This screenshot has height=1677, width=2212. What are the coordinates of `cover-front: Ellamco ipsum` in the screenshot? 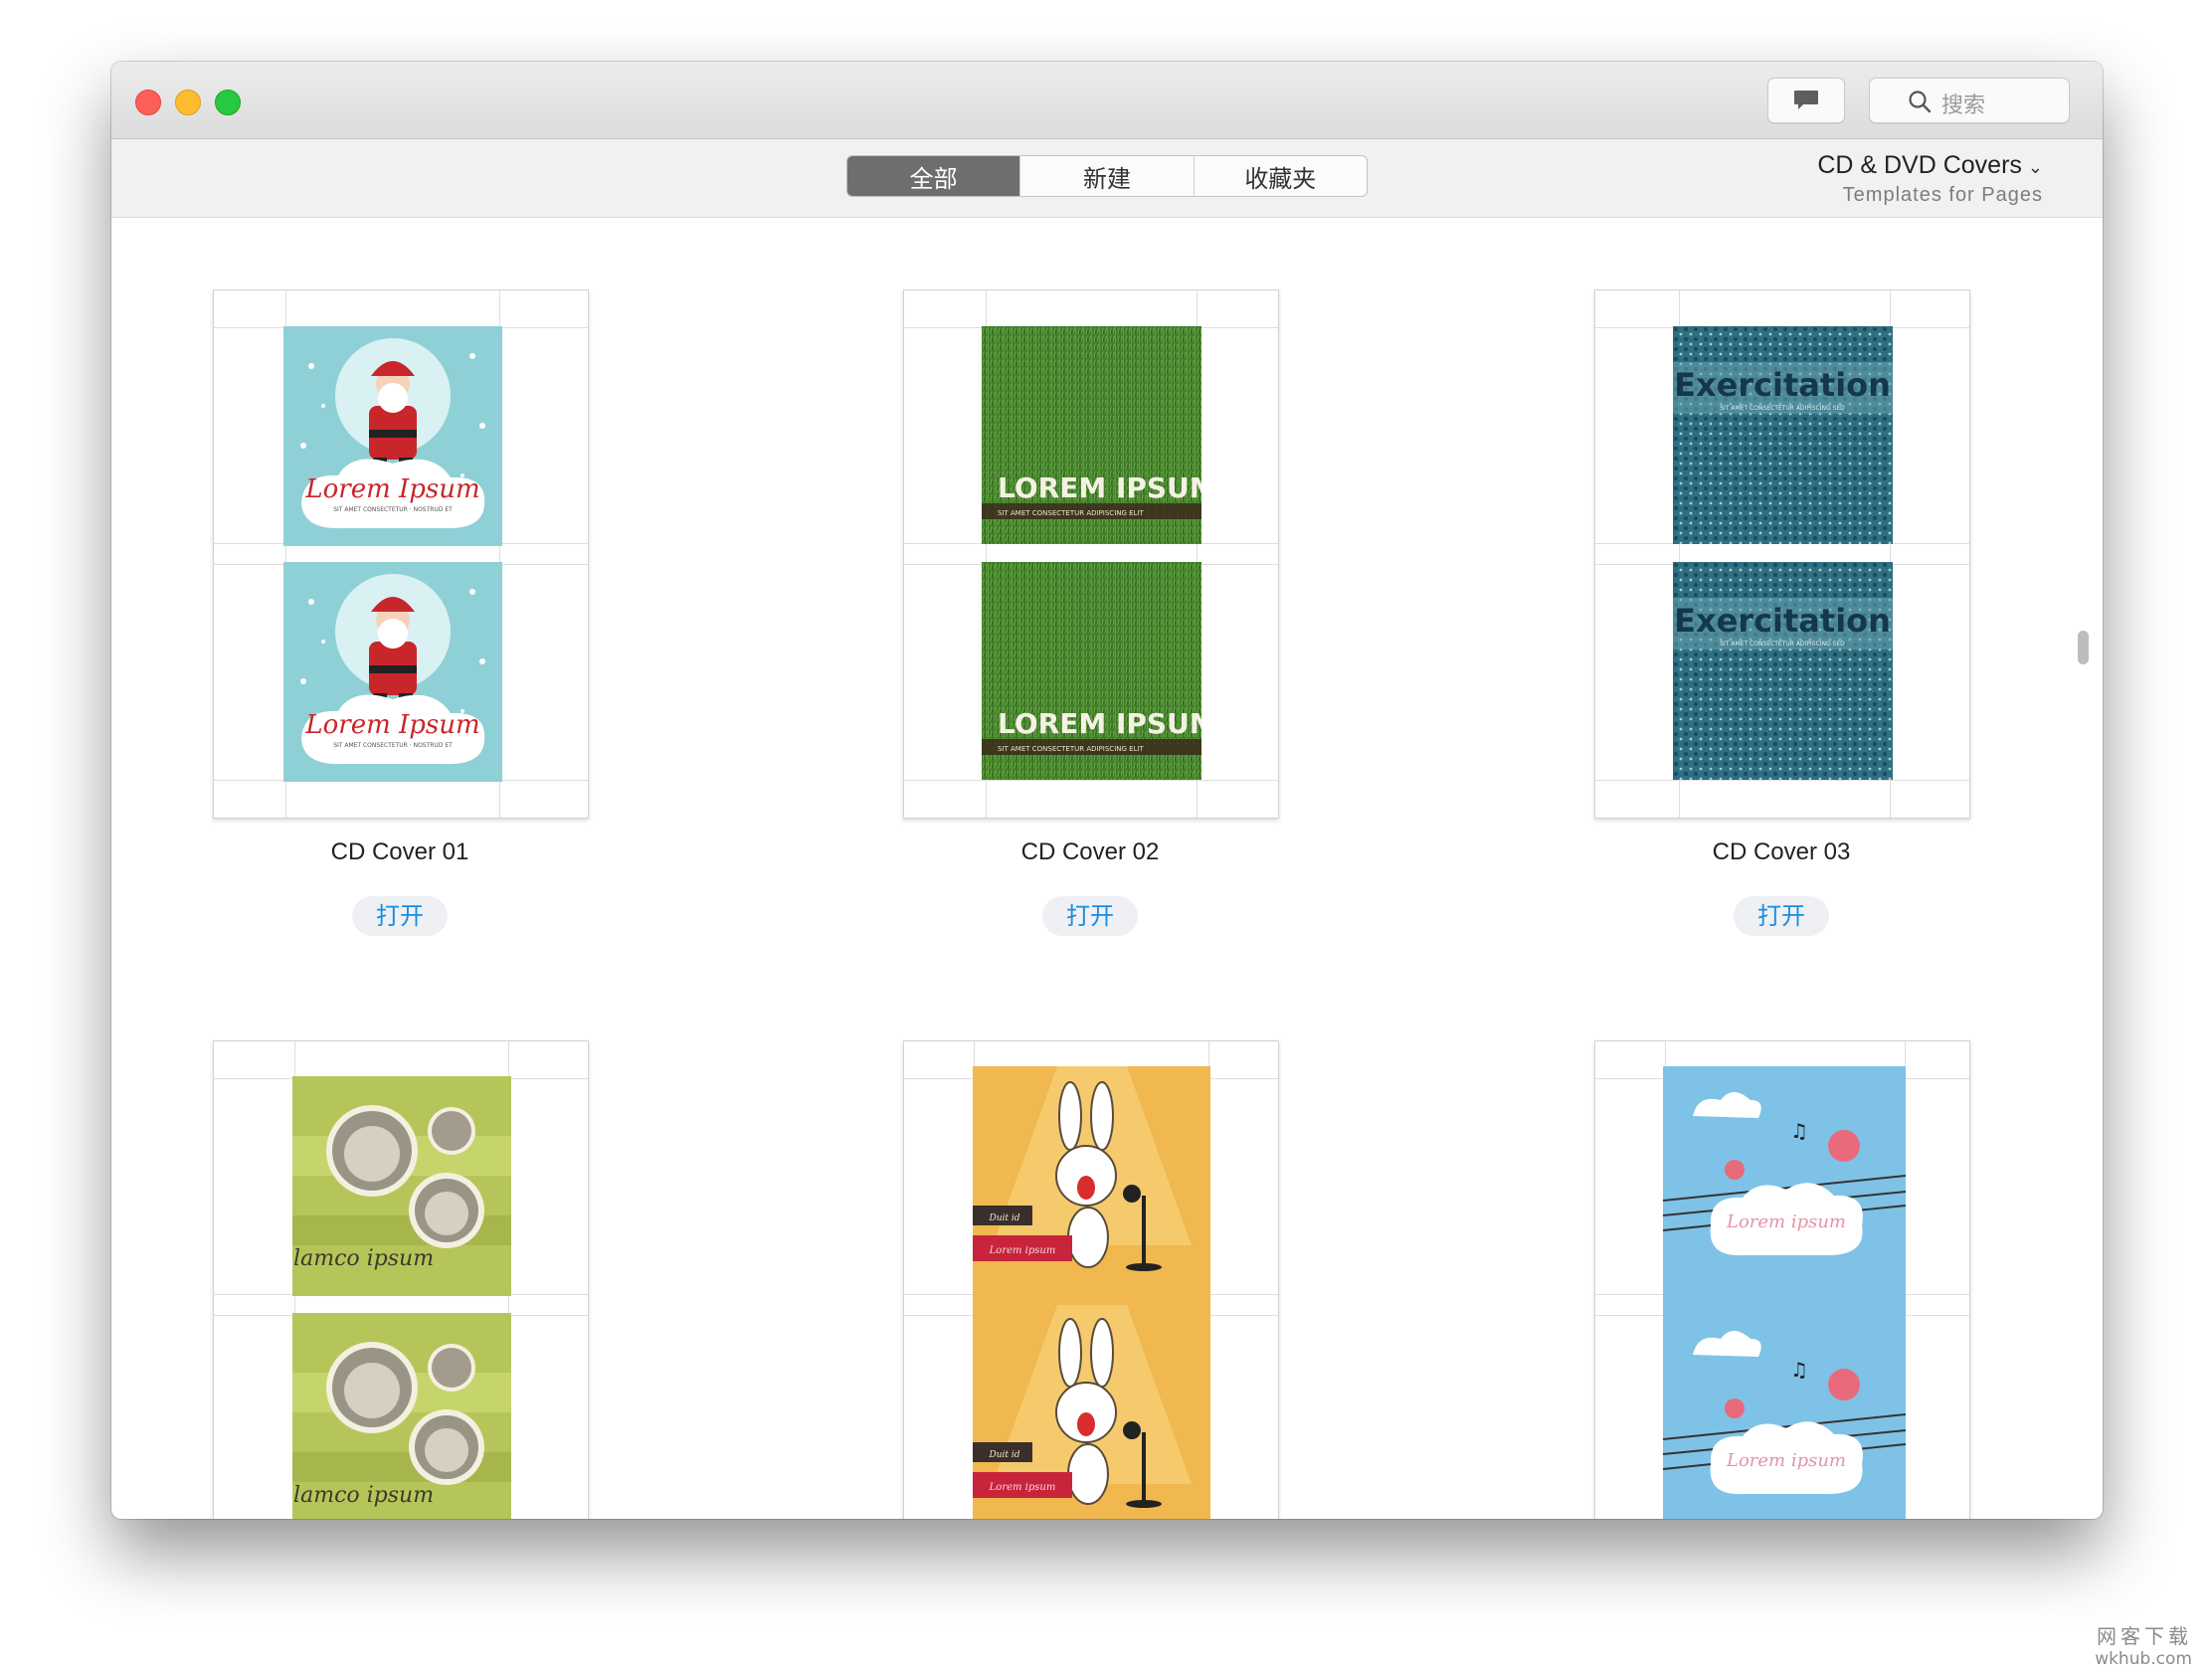 It's located at (401, 1186).